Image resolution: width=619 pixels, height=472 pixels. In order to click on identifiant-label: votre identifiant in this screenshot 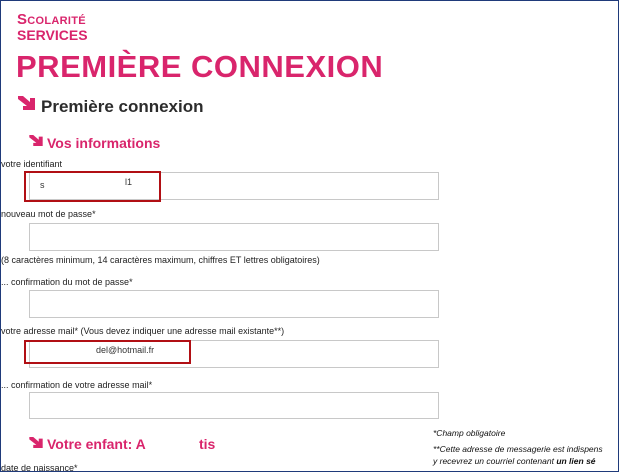, I will do `click(32, 164)`.